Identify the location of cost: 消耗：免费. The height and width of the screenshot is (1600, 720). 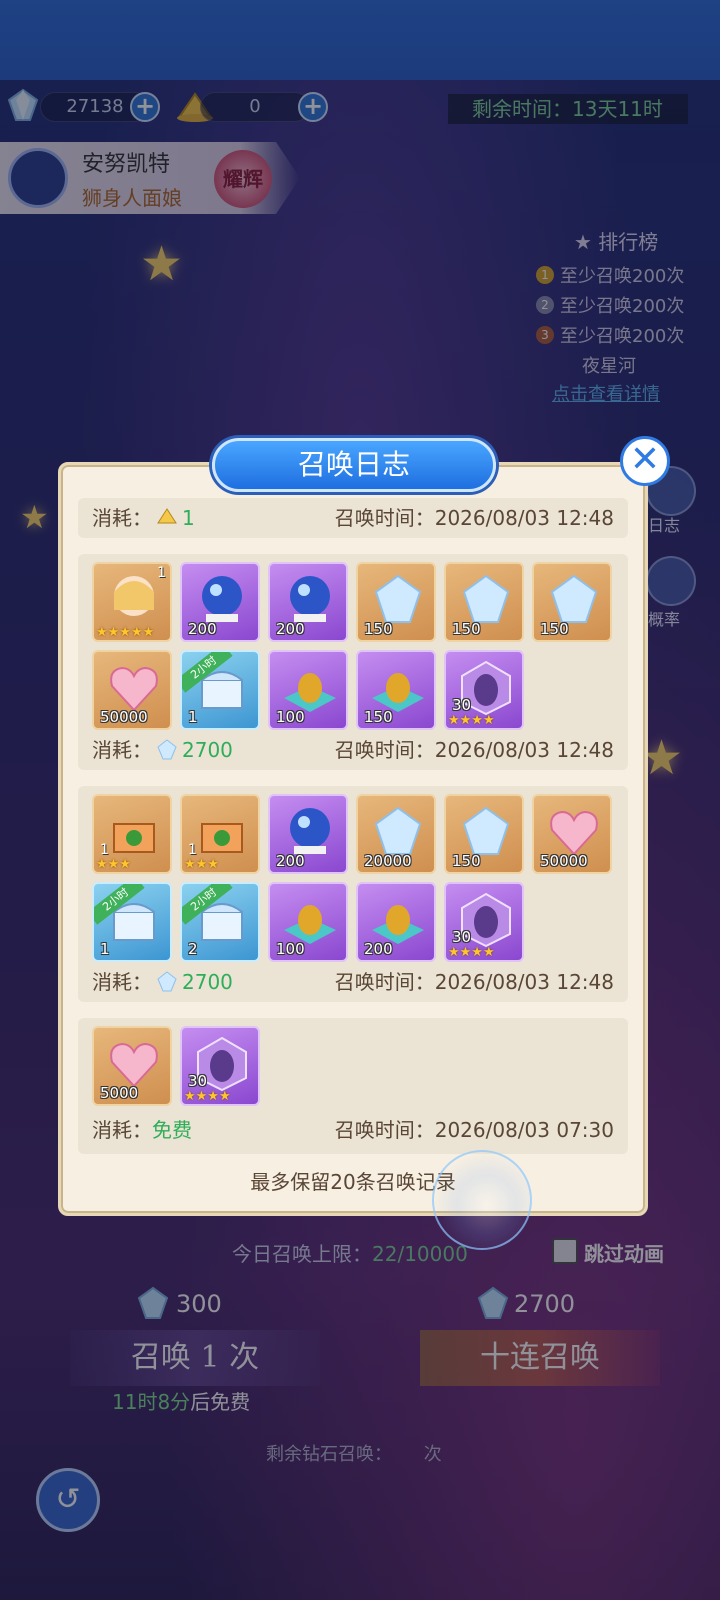
(142, 1130).